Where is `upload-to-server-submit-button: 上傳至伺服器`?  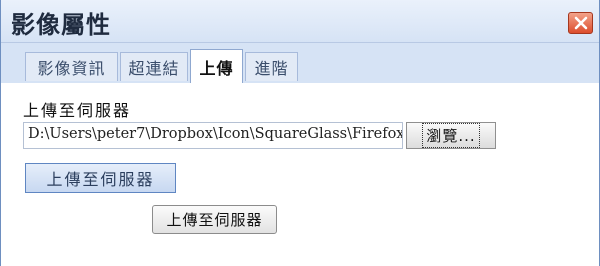 upload-to-server-submit-button: 上傳至伺服器 is located at coordinates (214, 219).